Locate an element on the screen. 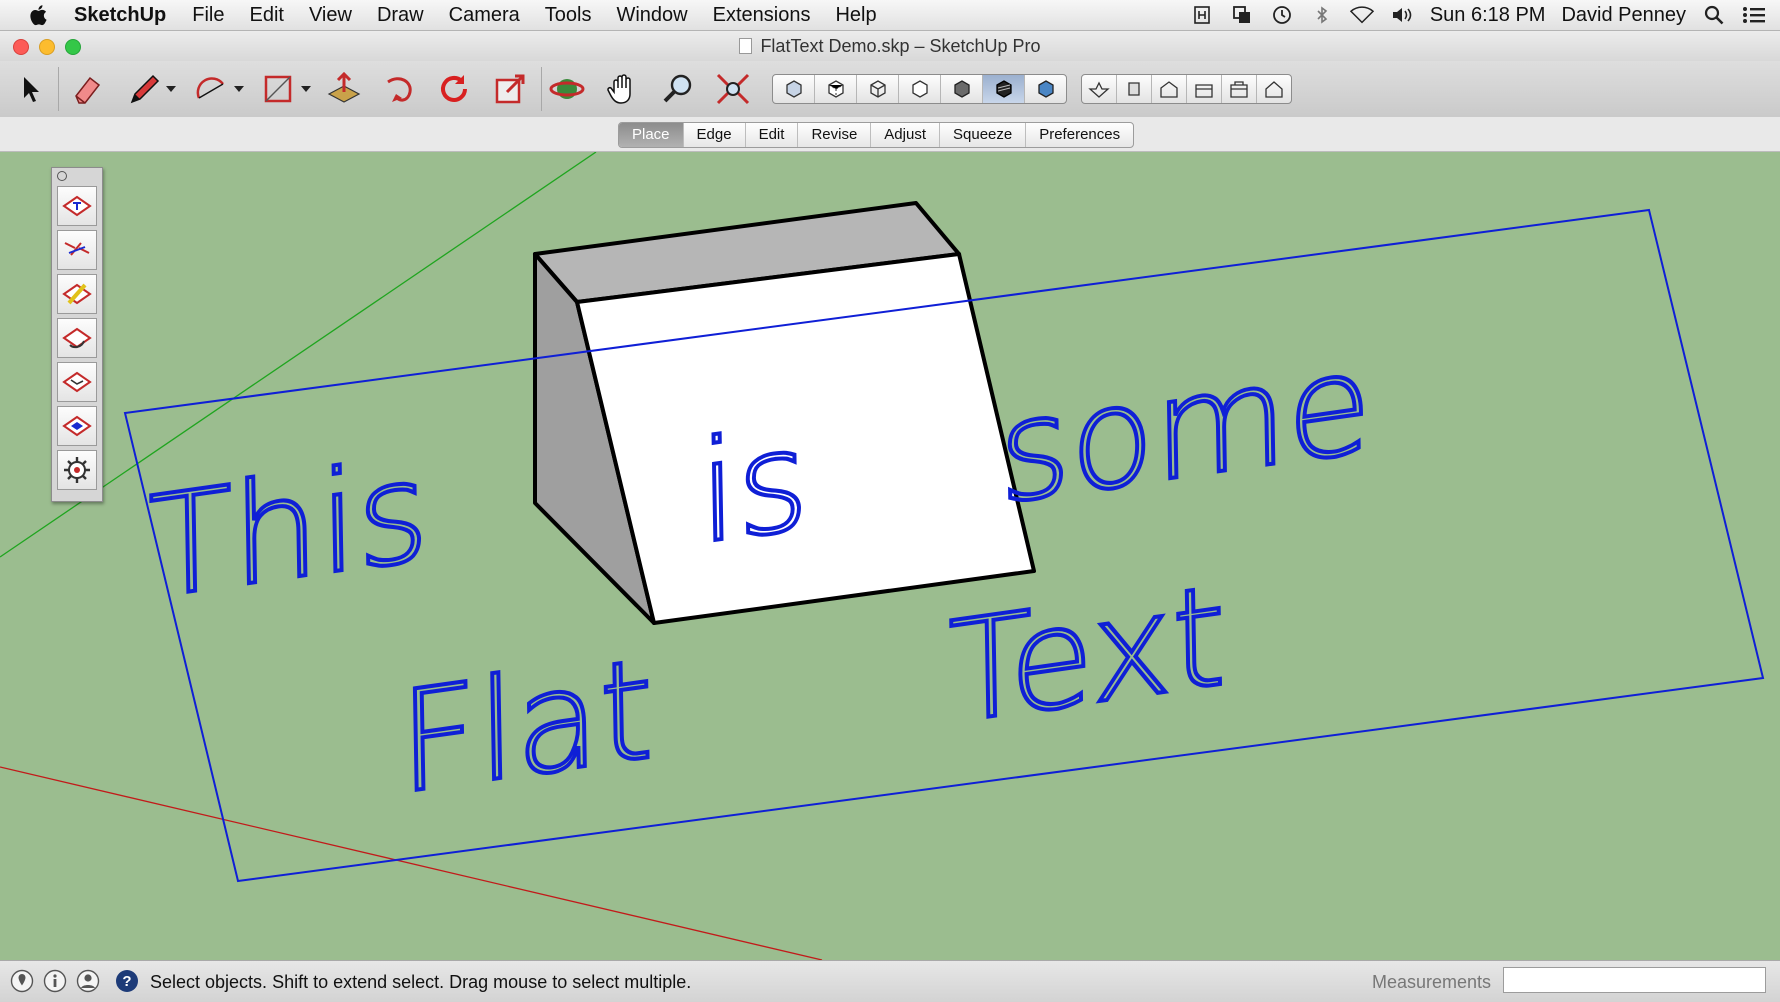 This screenshot has width=1780, height=1002. menu-help: Help is located at coordinates (855, 15).